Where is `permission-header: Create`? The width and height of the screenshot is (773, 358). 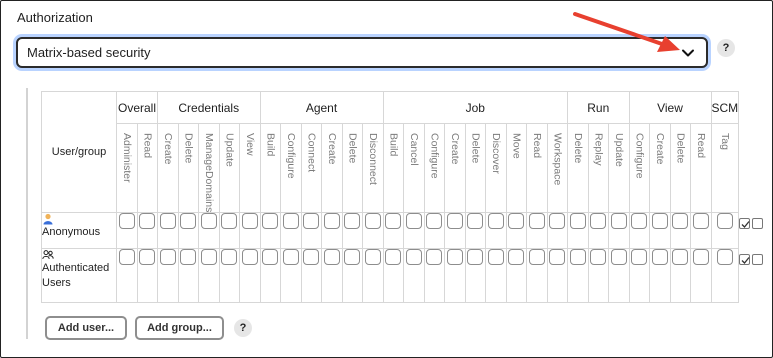 permission-header: Create is located at coordinates (168, 168).